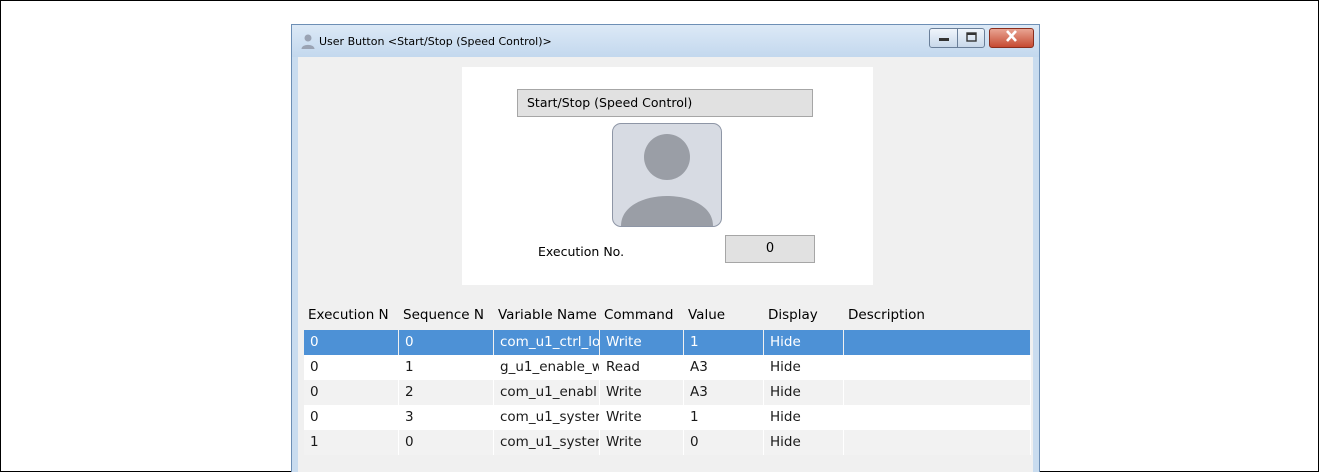  I want to click on column-header-execution-no: Execution N, so click(351, 315).